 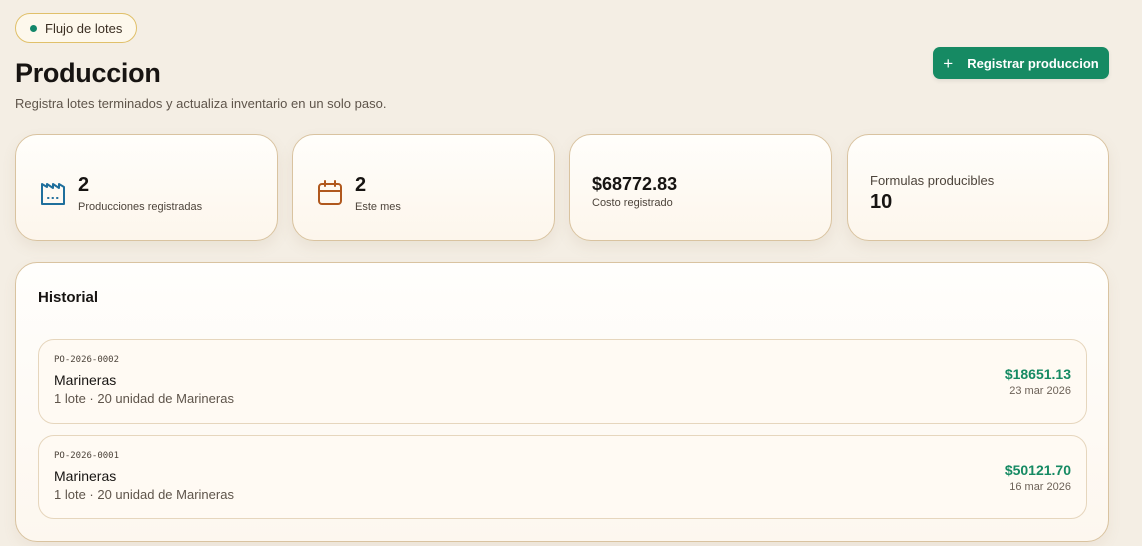 I want to click on history-title: Historial, so click(x=68, y=297).